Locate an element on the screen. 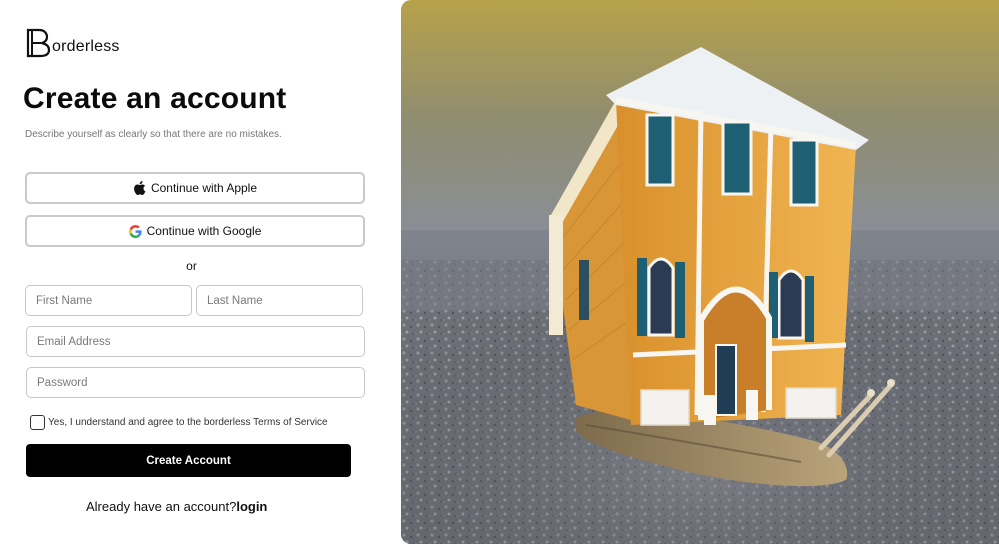 The image size is (999, 544). email-input is located at coordinates (195, 341).